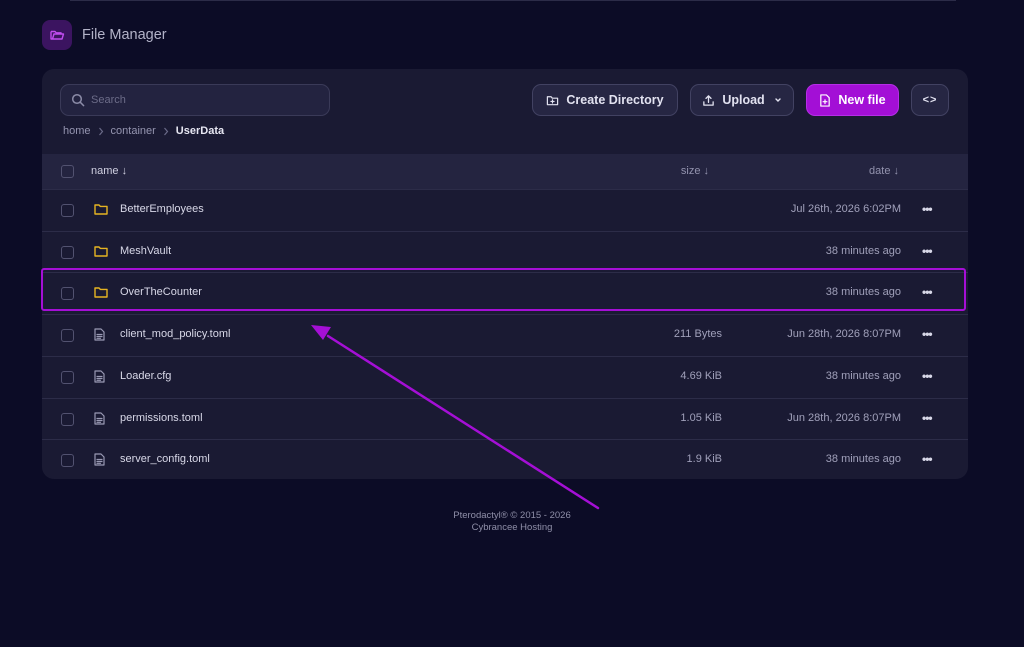 The image size is (1024, 647). What do you see at coordinates (57, 35) in the screenshot?
I see `folder-open-icon` at bounding box center [57, 35].